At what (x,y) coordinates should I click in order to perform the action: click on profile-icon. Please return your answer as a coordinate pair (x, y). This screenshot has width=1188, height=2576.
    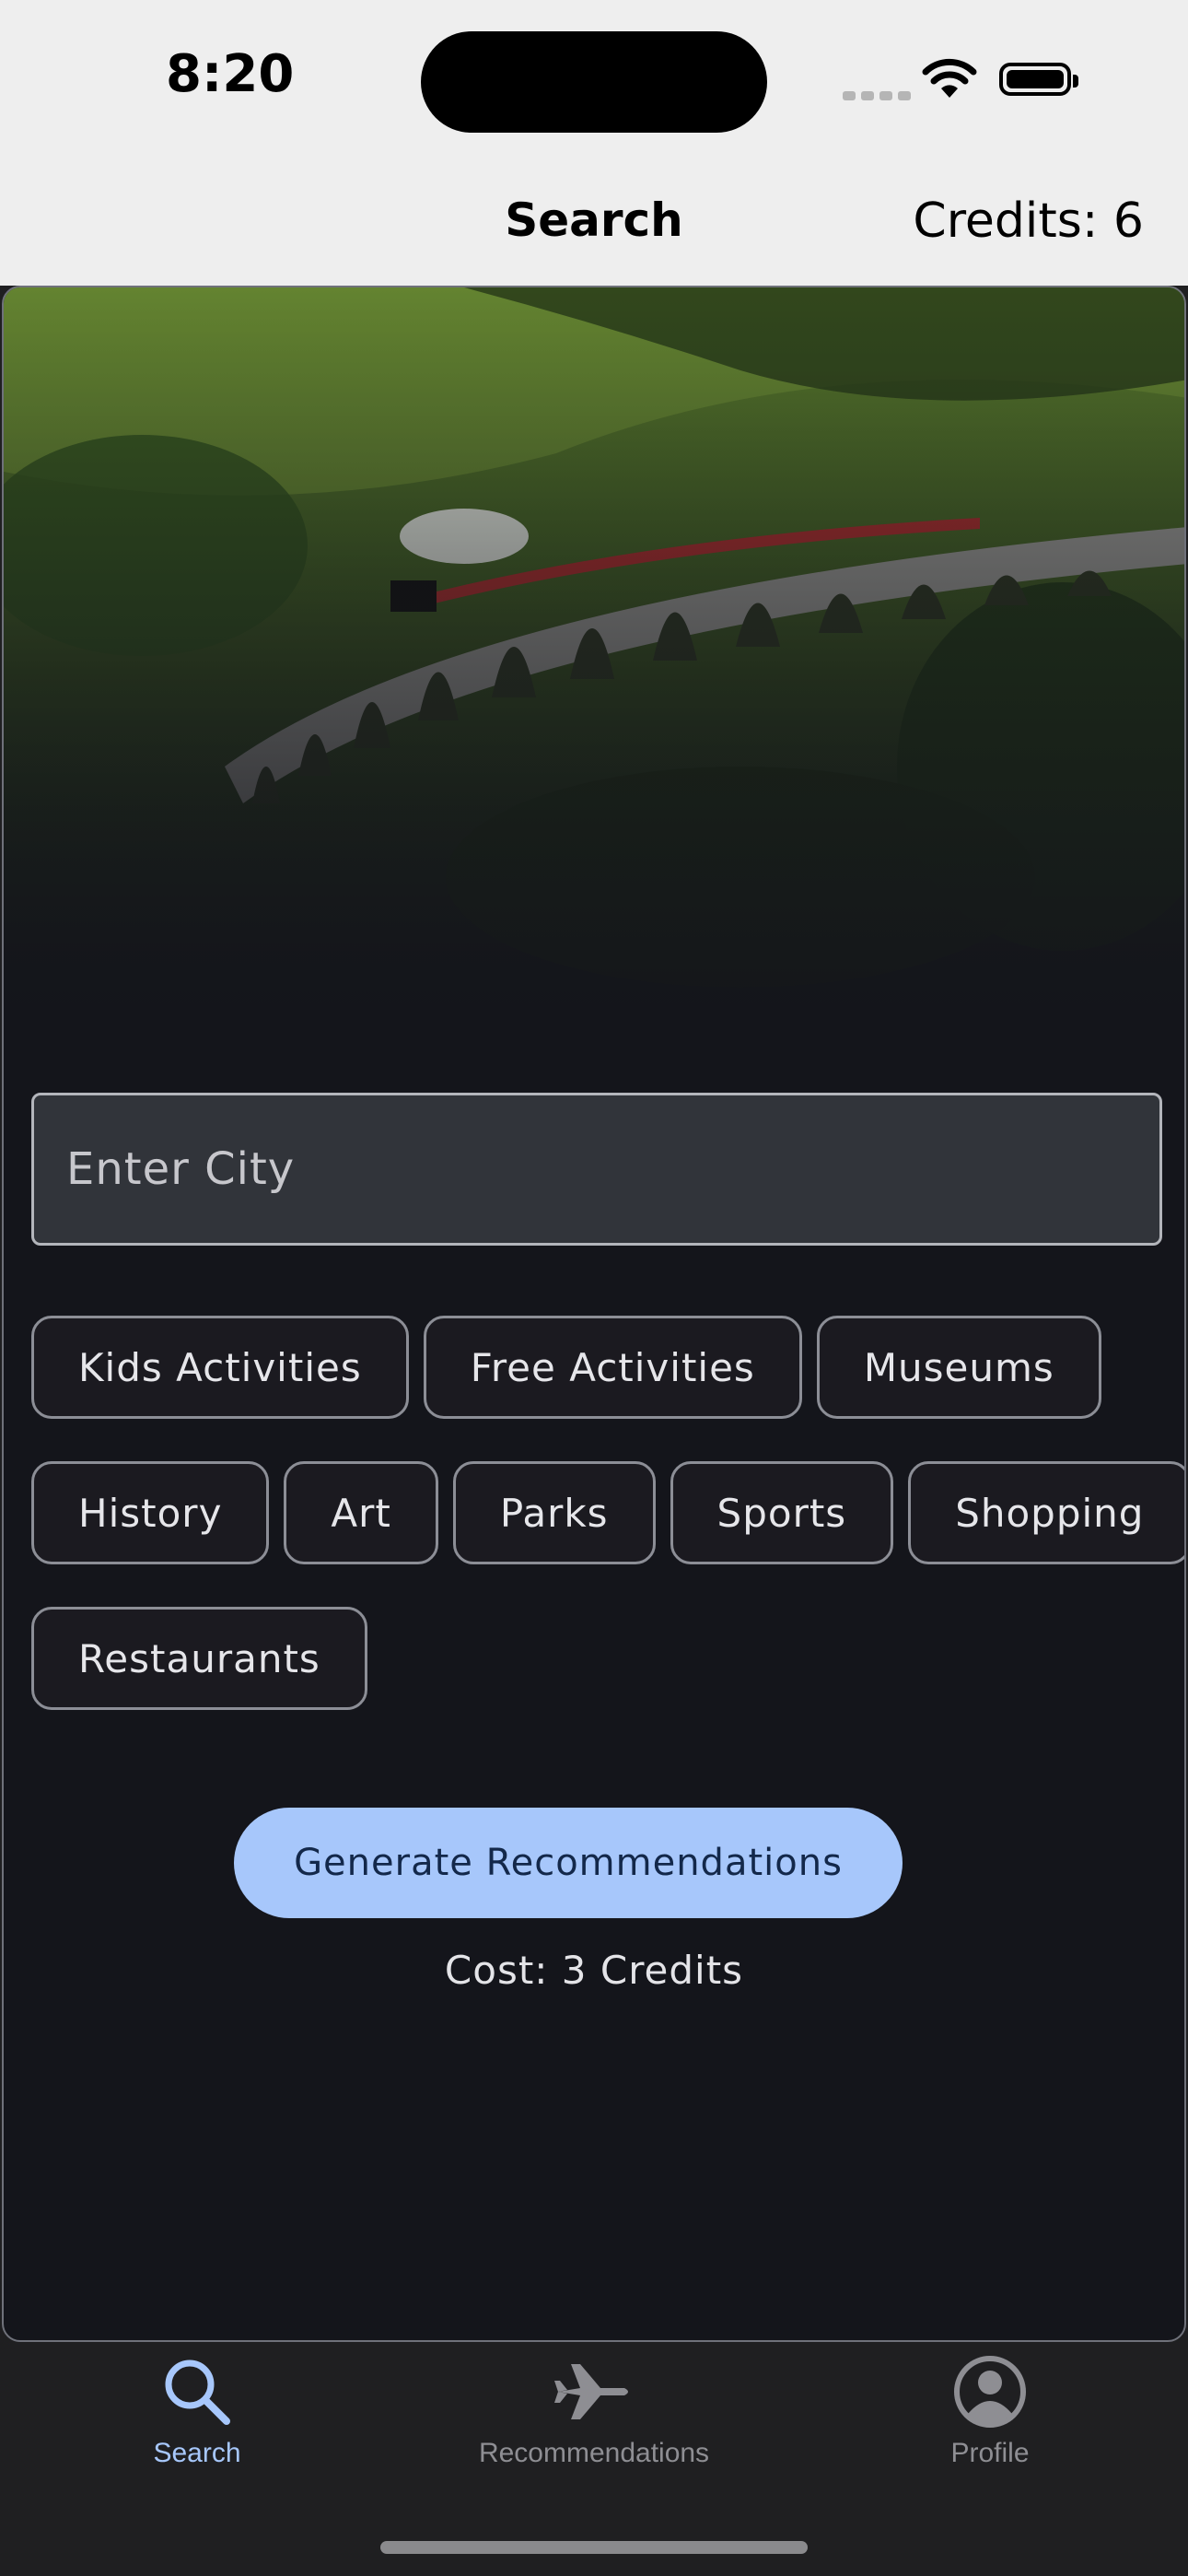
    Looking at the image, I should click on (990, 2392).